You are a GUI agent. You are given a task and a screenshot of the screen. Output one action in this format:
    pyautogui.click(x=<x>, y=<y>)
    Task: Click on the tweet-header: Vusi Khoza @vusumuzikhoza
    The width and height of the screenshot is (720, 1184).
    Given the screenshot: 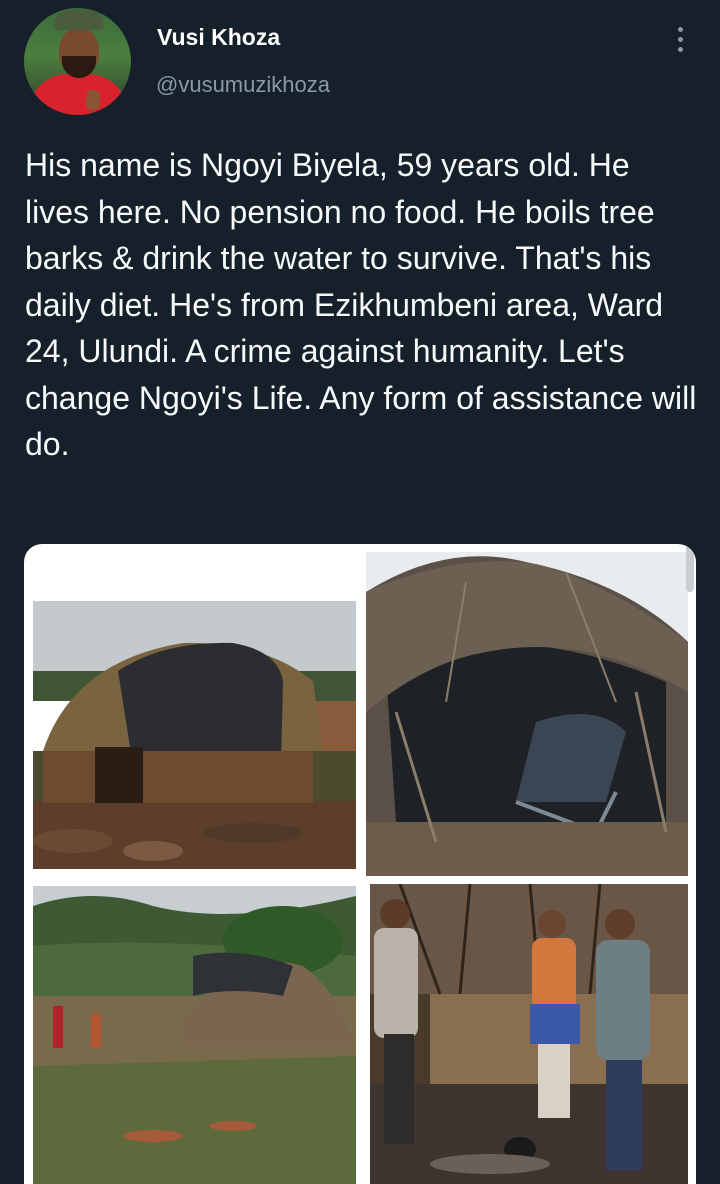 What is the action you would take?
    pyautogui.click(x=360, y=60)
    